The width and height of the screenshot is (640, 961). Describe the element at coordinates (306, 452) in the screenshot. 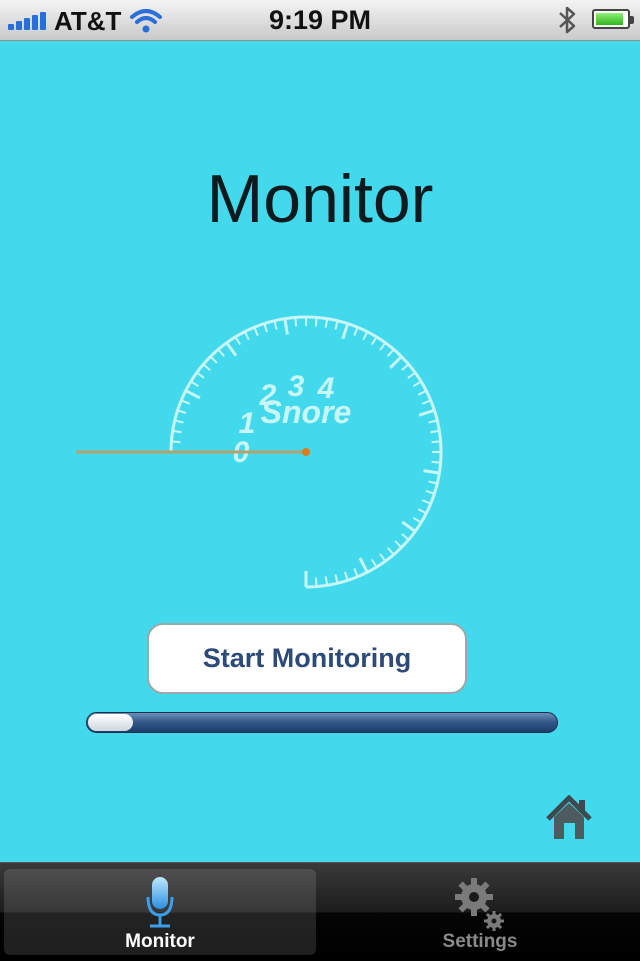

I see `gauge-needle-hub` at that location.